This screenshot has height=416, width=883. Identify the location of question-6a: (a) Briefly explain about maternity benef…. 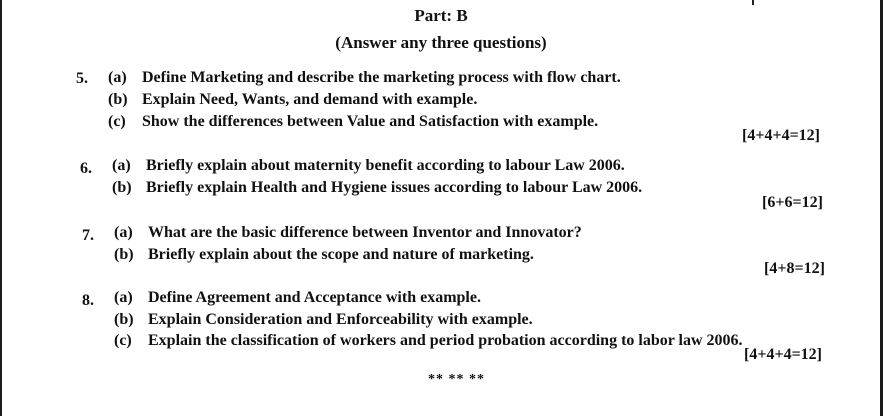
(368, 166).